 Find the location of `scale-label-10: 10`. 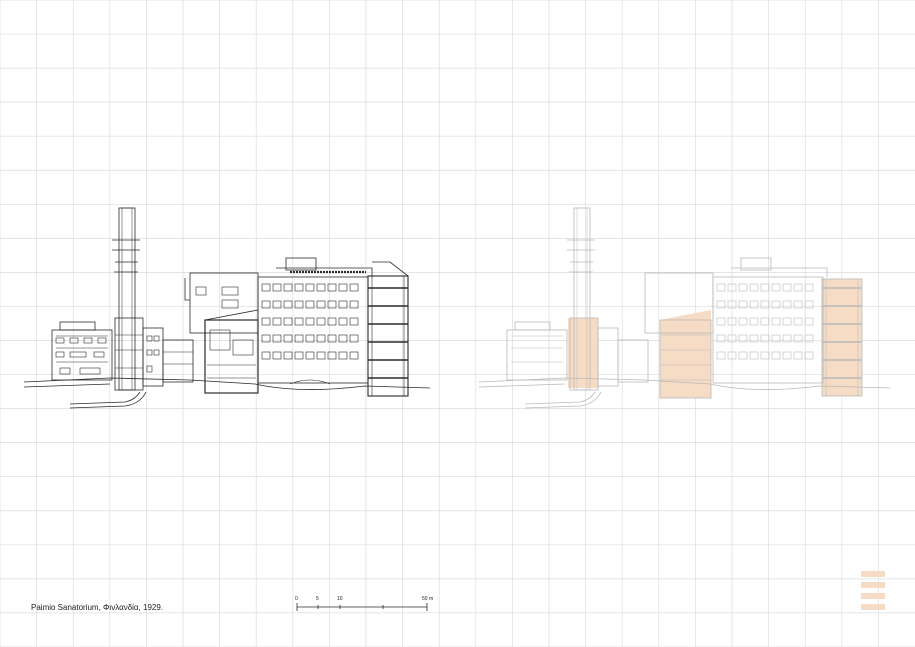

scale-label-10: 10 is located at coordinates (340, 599).